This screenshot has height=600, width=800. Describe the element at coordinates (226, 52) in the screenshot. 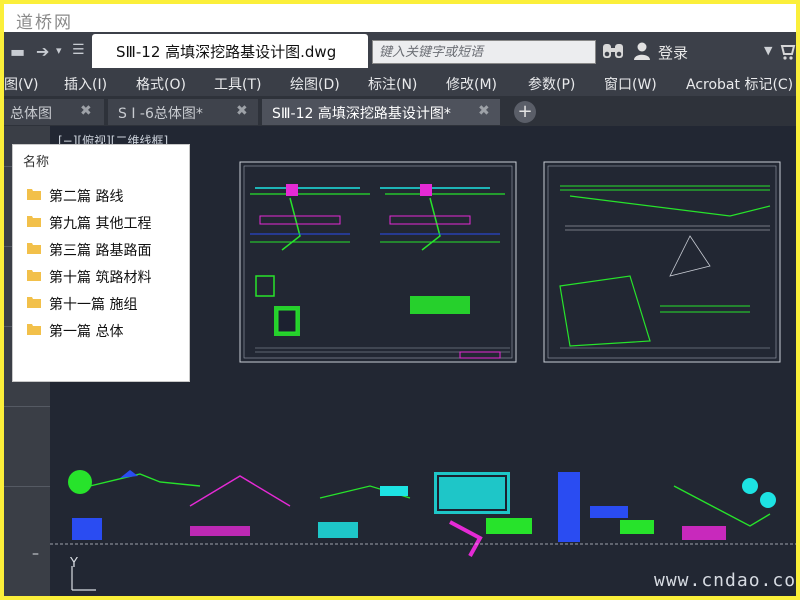

I see `document-title: SⅢ-12 高填深挖路基设计图.dwg` at that location.